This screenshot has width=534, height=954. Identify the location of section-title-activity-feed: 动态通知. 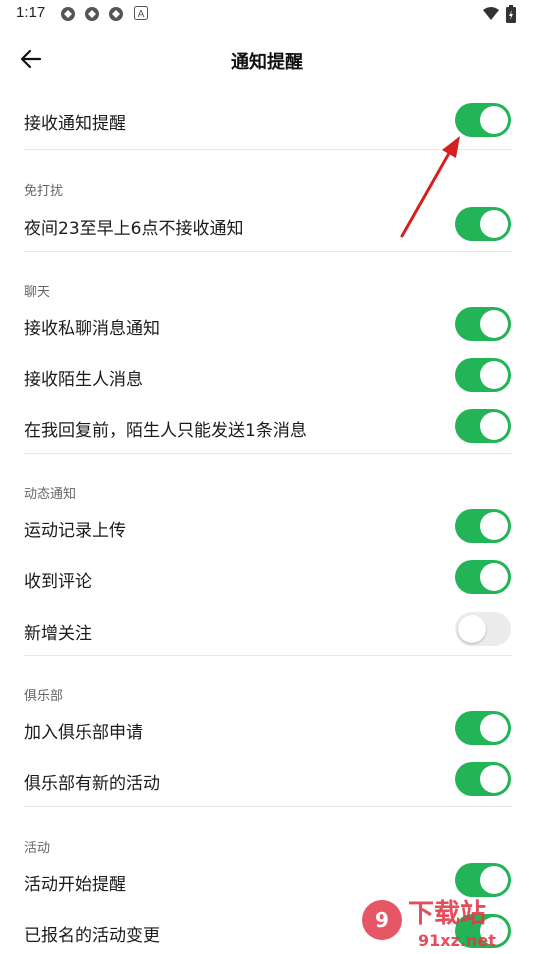
(50, 494).